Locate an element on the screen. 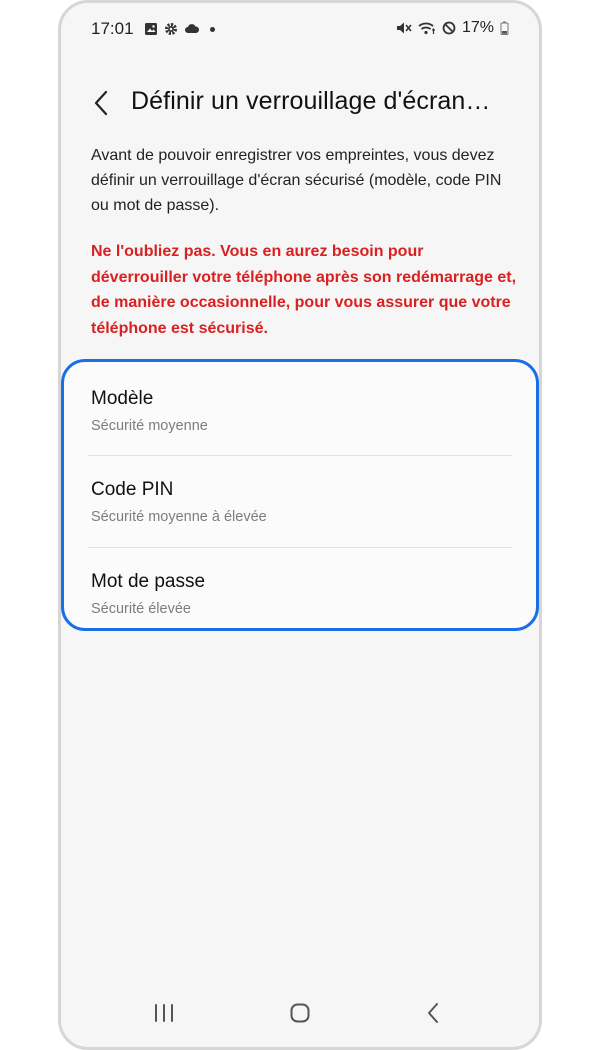 The image size is (600, 1050). notification-dot-icon is located at coordinates (212, 29).